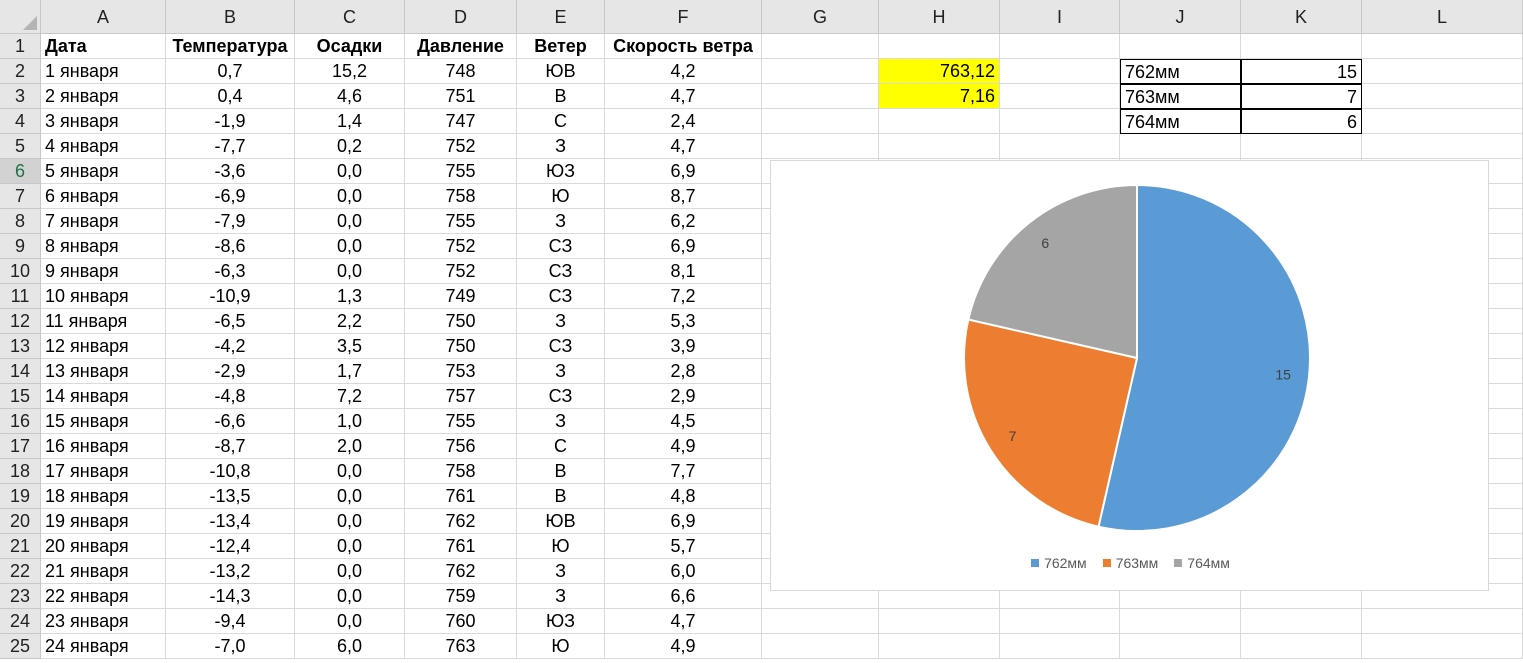 This screenshot has width=1523, height=663. Describe the element at coordinates (230, 371) in the screenshot. I see `data-cell: -2,9` at that location.